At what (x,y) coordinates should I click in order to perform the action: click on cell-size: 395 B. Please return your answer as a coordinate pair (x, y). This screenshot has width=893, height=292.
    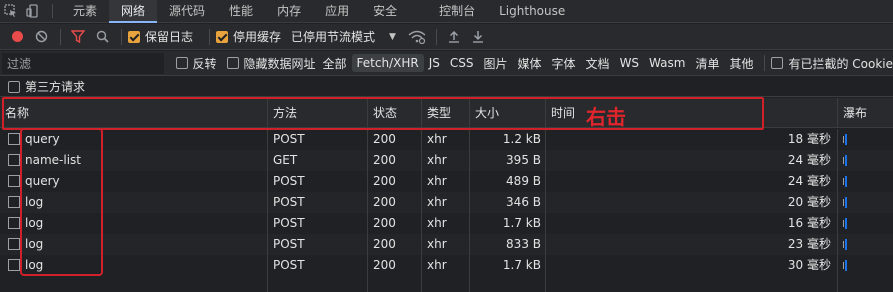
    Looking at the image, I should click on (508, 160).